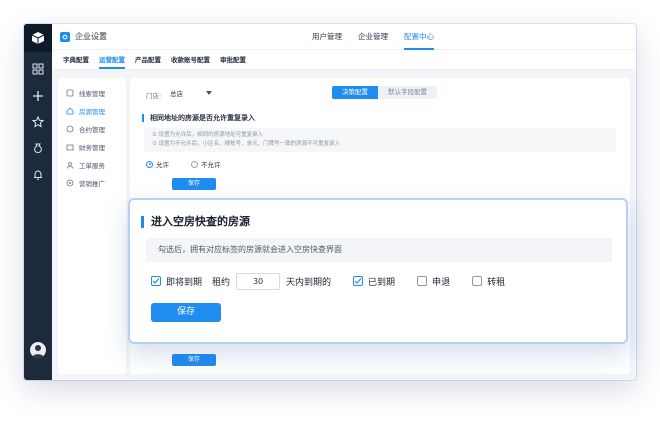 The width and height of the screenshot is (660, 423). Describe the element at coordinates (76, 59) in the screenshot. I see `tab-dictionary: 字典配置` at that location.